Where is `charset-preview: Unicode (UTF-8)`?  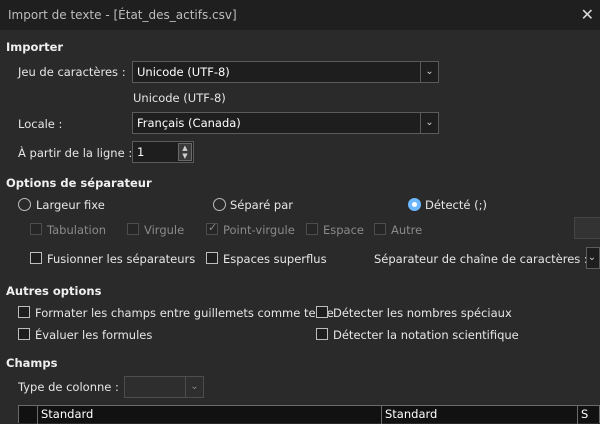
charset-preview: Unicode (UTF-8) is located at coordinates (179, 98).